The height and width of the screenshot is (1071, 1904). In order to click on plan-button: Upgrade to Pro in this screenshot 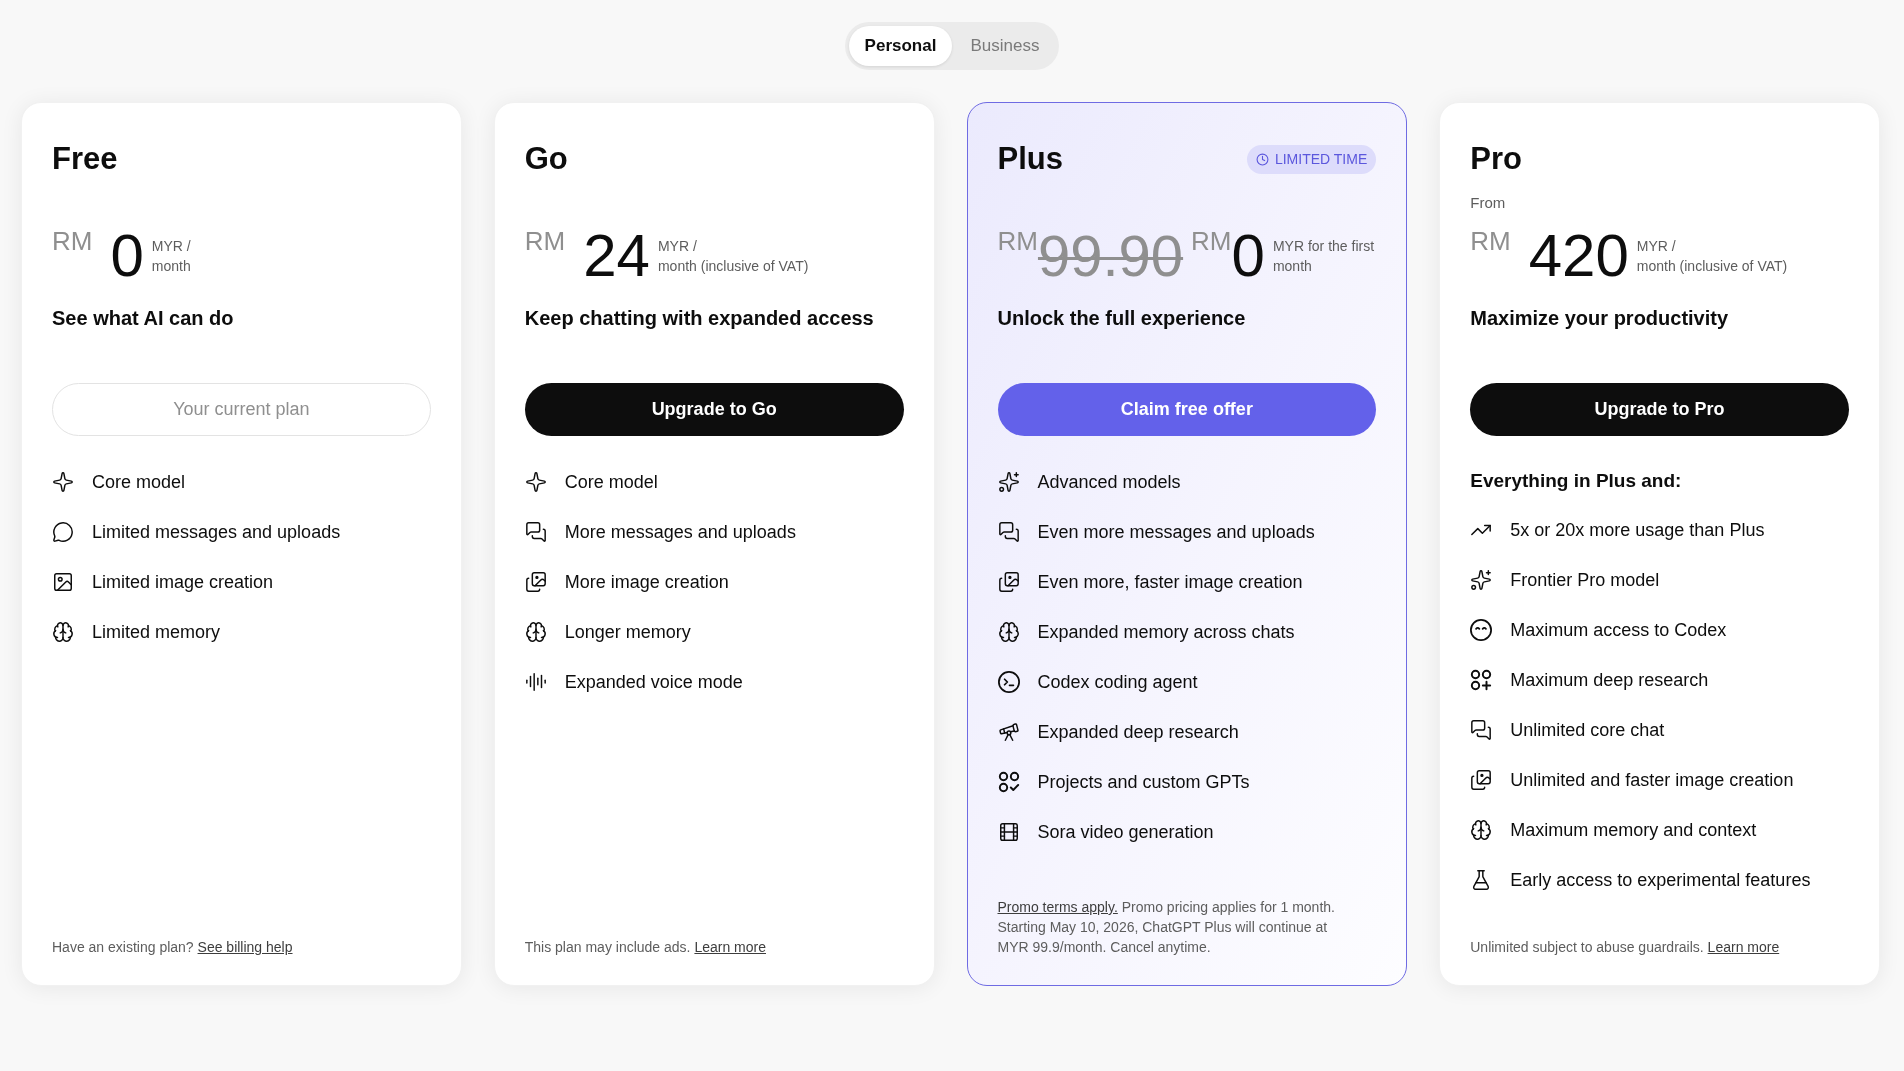, I will do `click(1659, 409)`.